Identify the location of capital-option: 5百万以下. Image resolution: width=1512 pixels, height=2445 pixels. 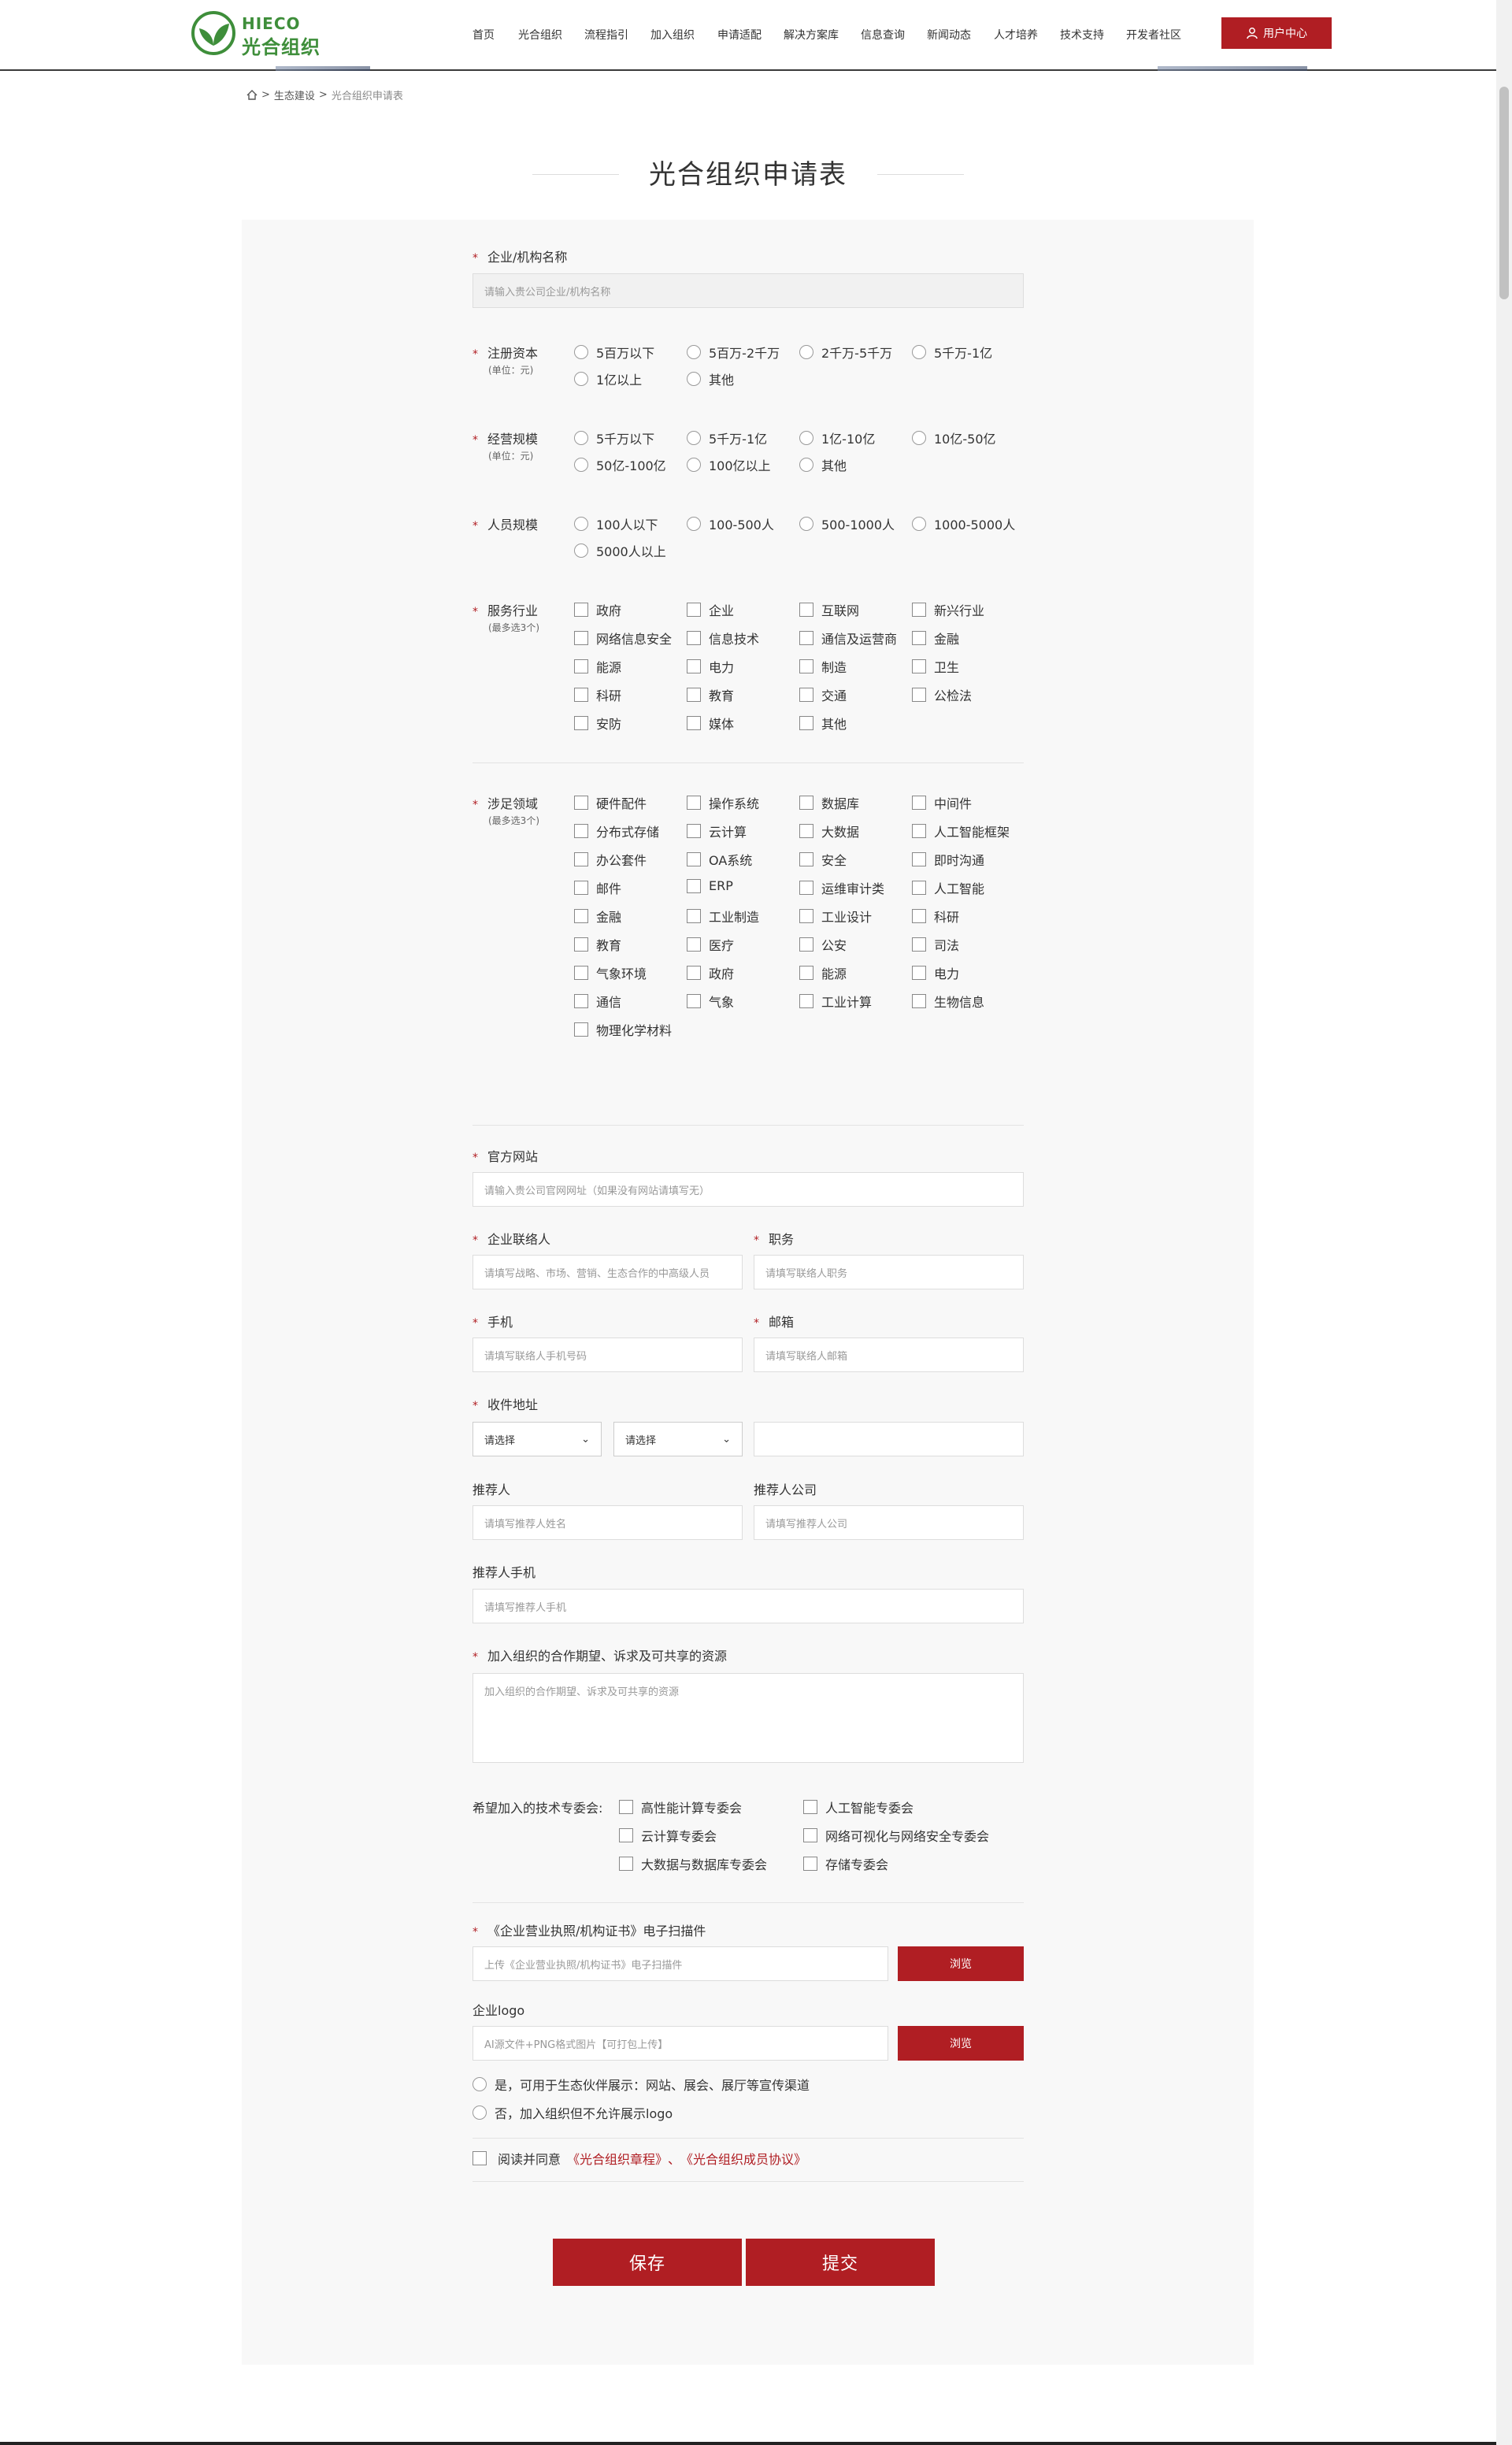
(614, 352).